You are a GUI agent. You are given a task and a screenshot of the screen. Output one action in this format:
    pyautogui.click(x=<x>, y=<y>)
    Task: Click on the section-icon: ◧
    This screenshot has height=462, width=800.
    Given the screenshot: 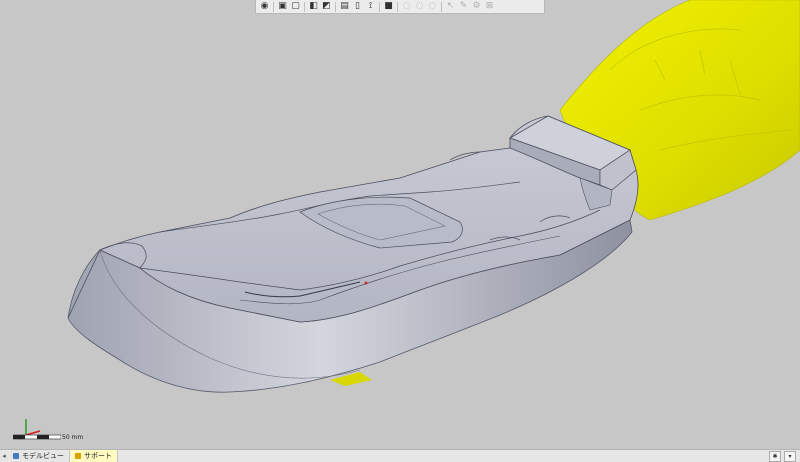 What is the action you would take?
    pyautogui.click(x=313, y=6)
    